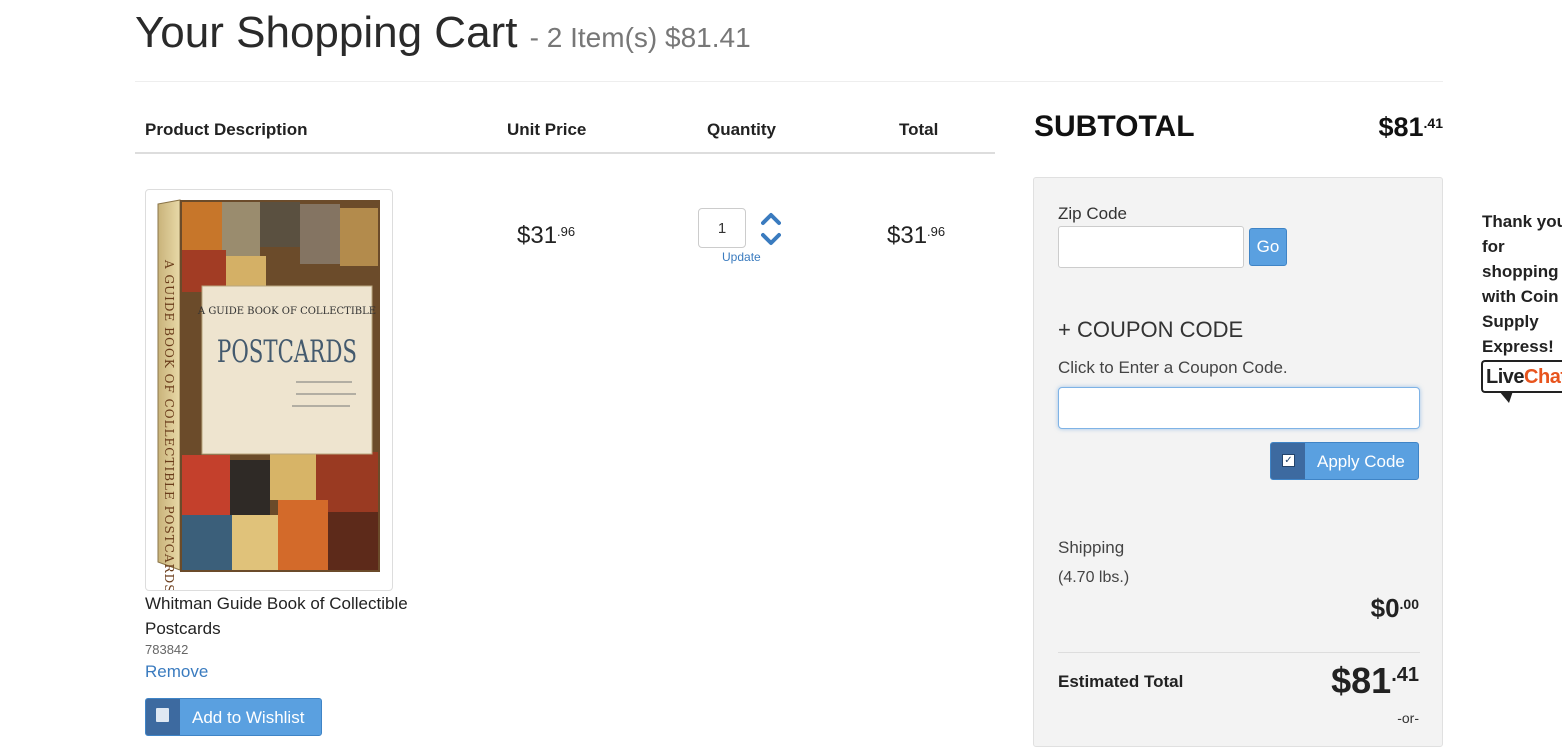  Describe the element at coordinates (1361, 461) in the screenshot. I see `apply-code-label: Apply Code` at that location.